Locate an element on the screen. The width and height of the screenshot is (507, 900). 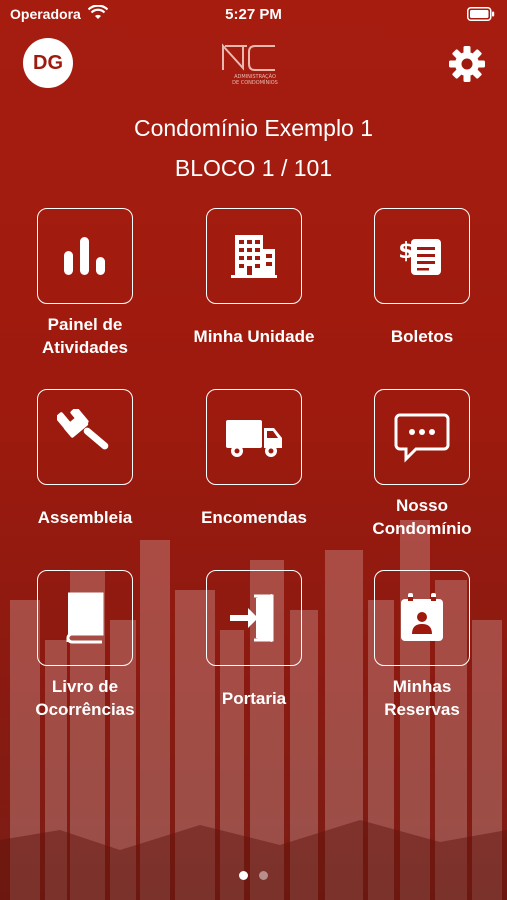
building-icon is located at coordinates (254, 256).